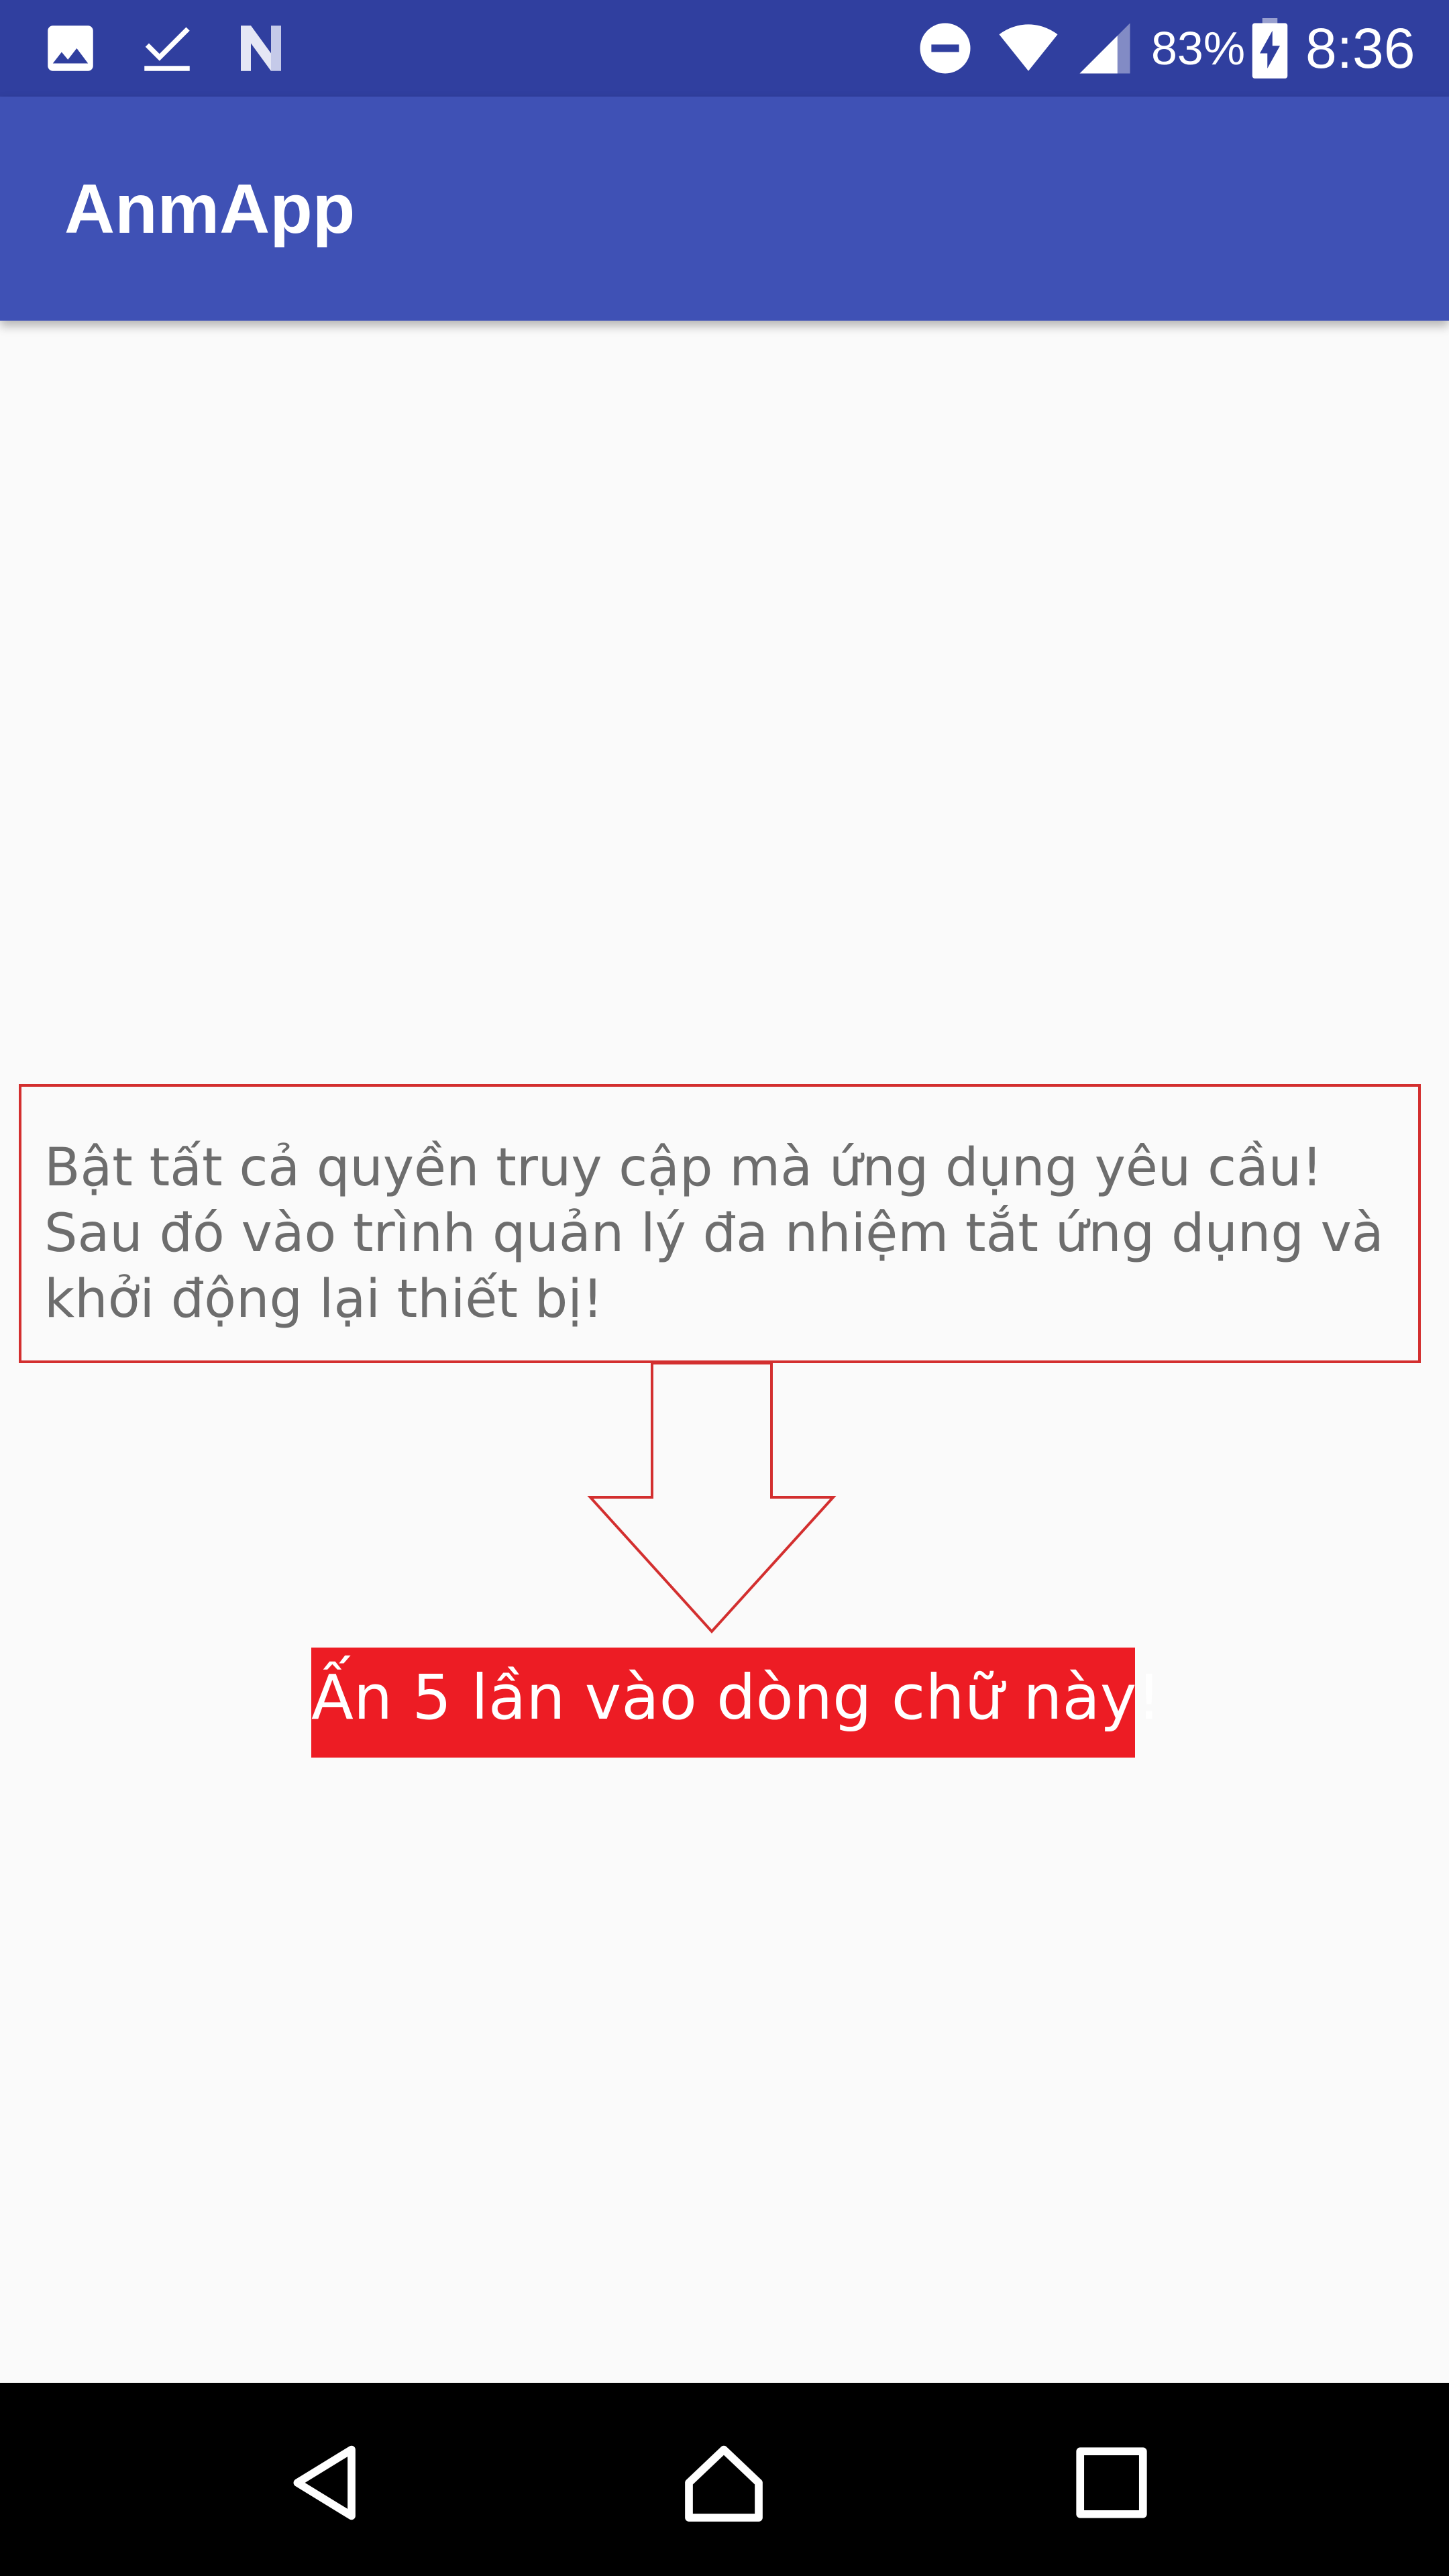  I want to click on back-icon, so click(325, 2482).